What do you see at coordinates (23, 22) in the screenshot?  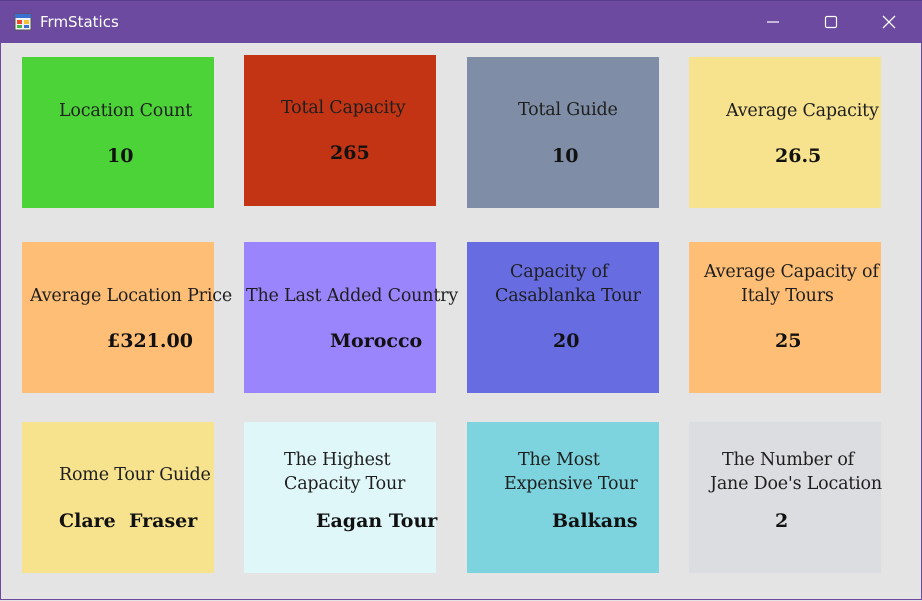 I see `form-app-icon` at bounding box center [23, 22].